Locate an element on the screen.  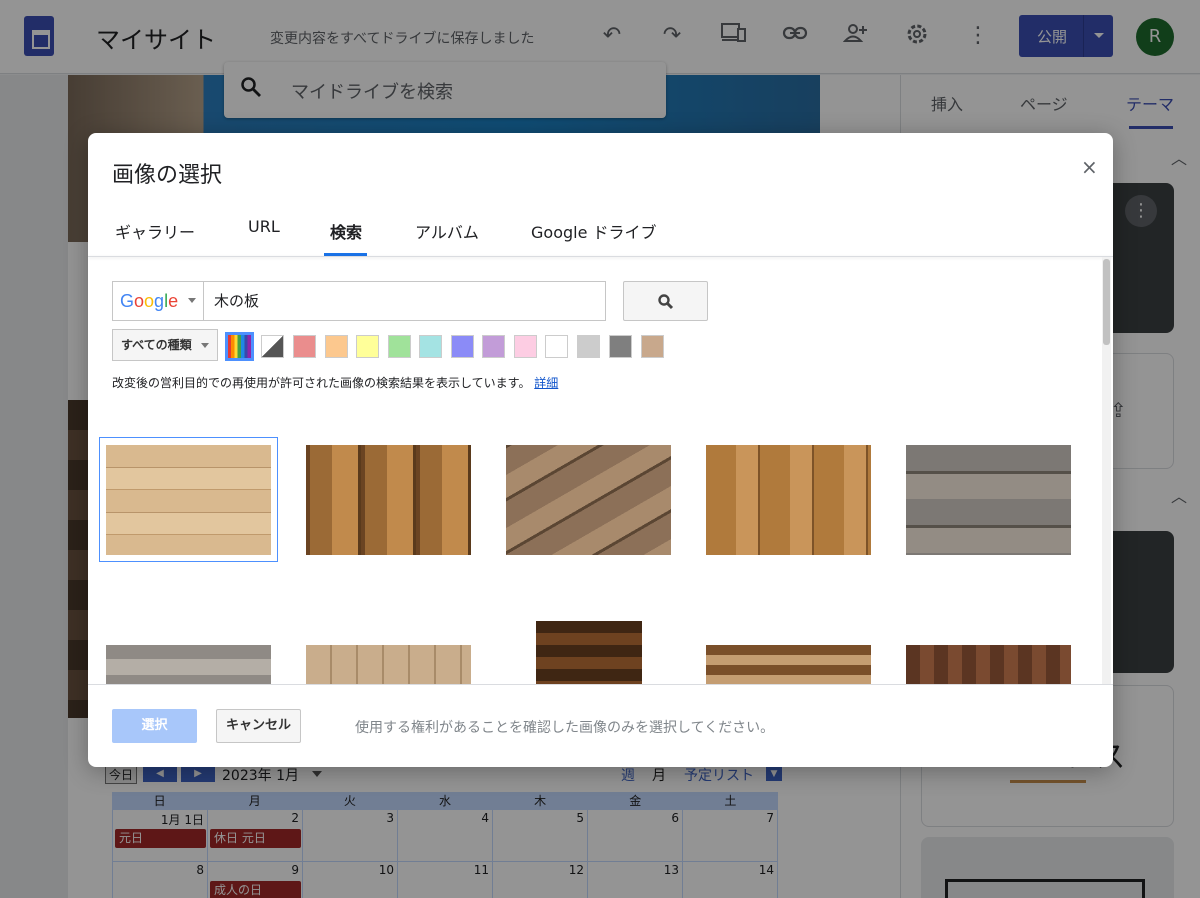
google-logo: Google is located at coordinates (149, 301).